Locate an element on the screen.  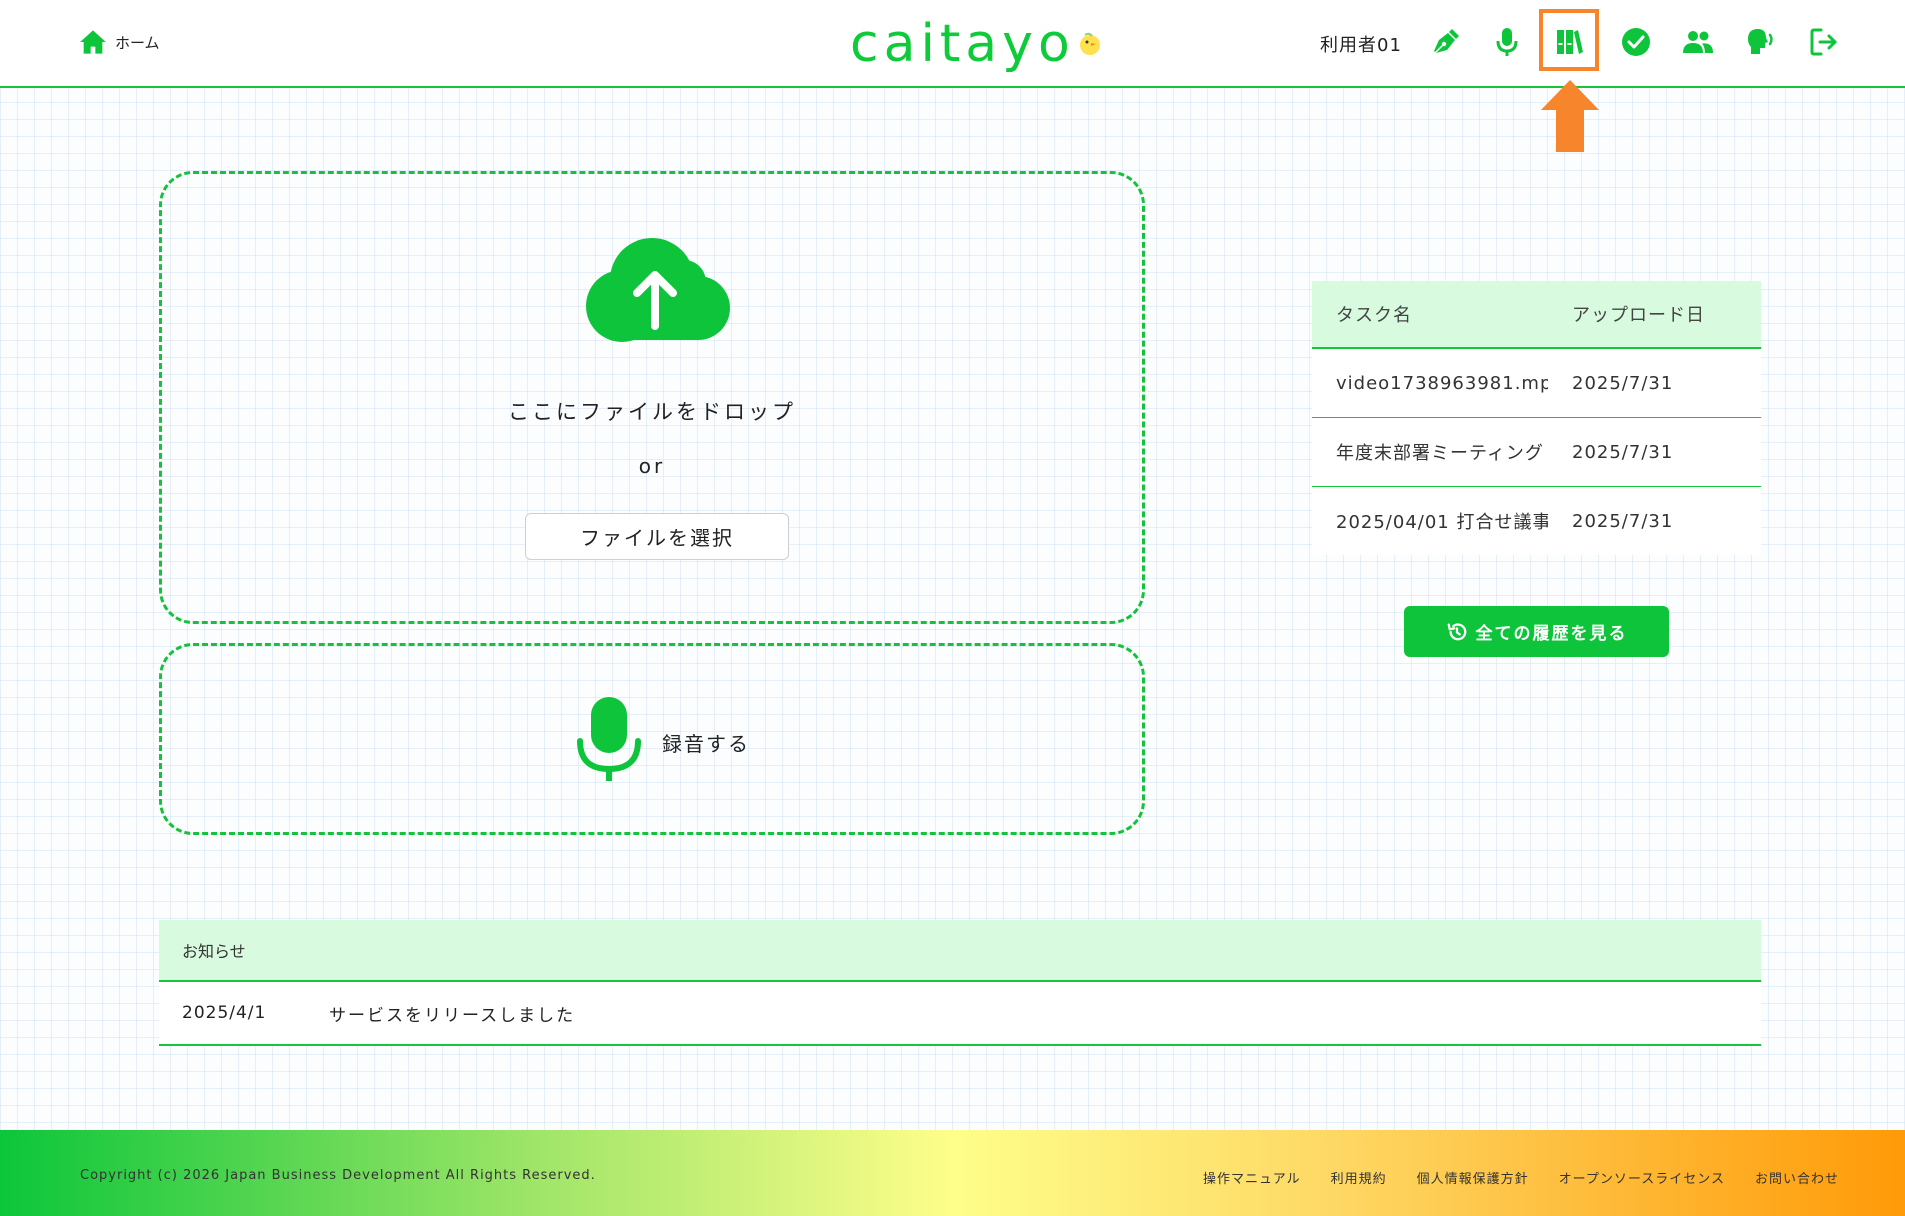
task-name-cell: 年度末部署ミーティング is located at coordinates (1440, 453).